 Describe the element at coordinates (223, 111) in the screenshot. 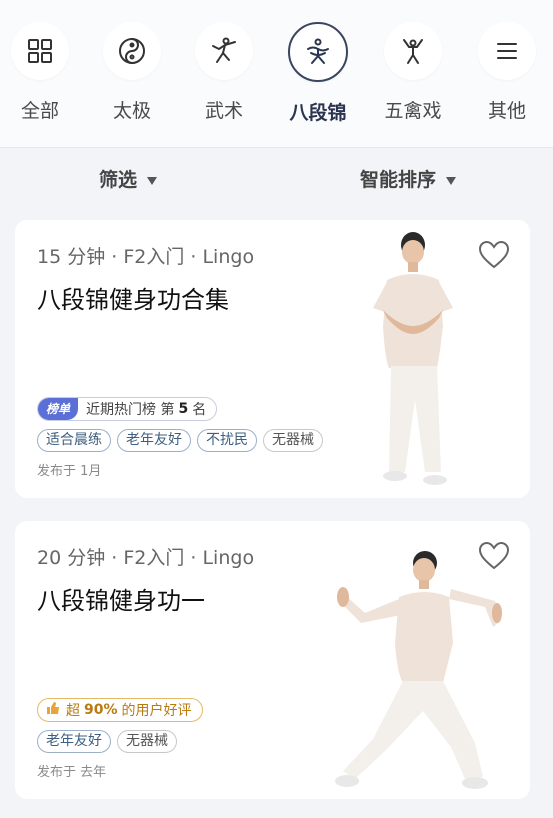

I see `category-label: 武术` at that location.